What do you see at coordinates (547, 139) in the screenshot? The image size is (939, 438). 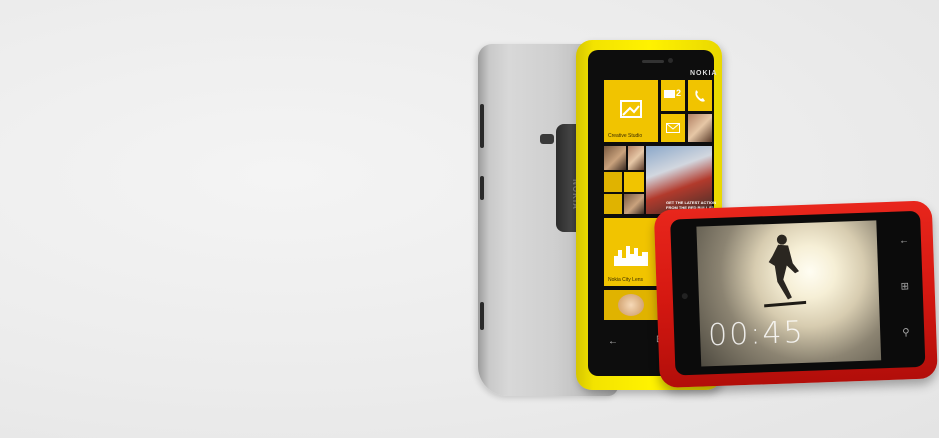 I see `gray-flash-icon` at bounding box center [547, 139].